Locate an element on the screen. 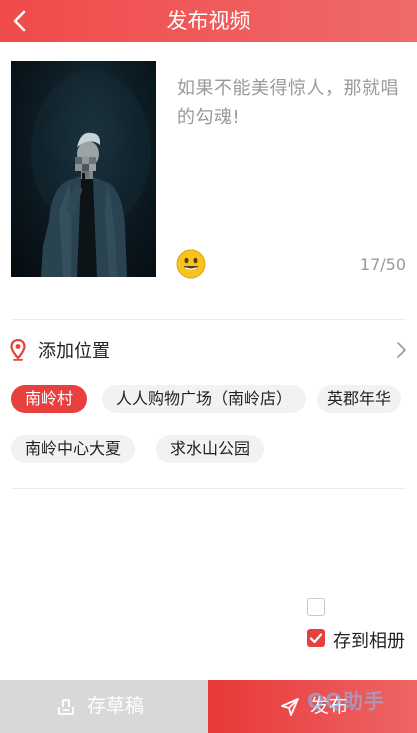 Image resolution: width=417 pixels, height=733 pixels. video-thumbnail is located at coordinates (83, 169).